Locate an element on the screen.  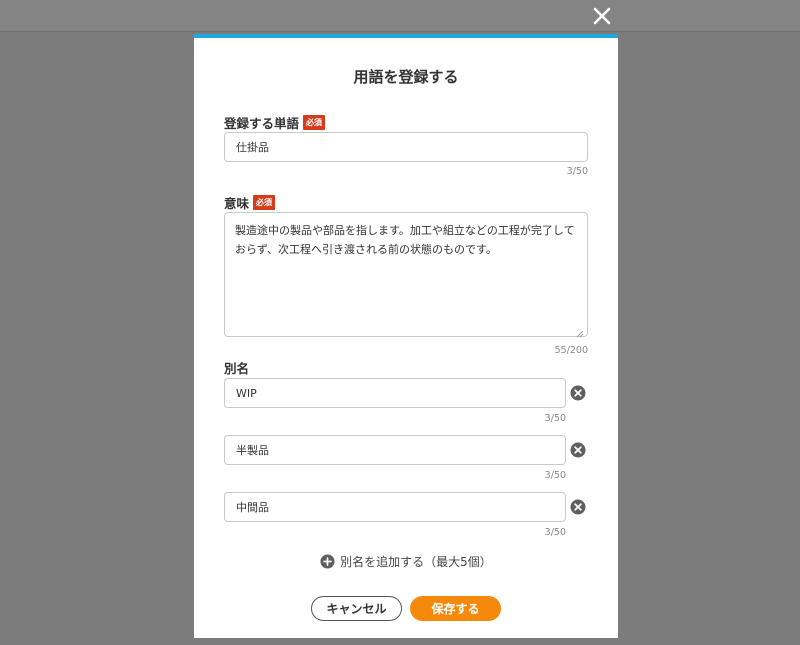
alias-1-char-count: 3/50 is located at coordinates (555, 418).